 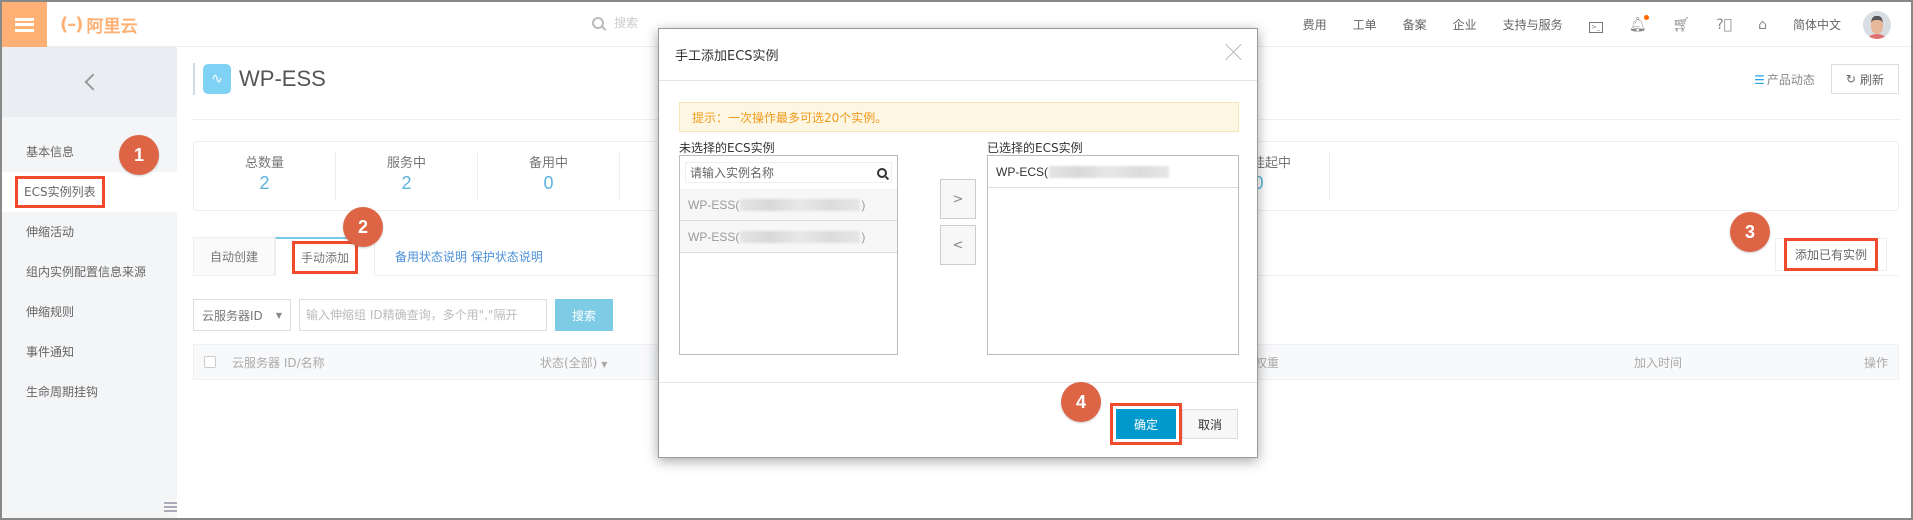 What do you see at coordinates (217, 79) in the screenshot?
I see `ess-app-icon: ∿` at bounding box center [217, 79].